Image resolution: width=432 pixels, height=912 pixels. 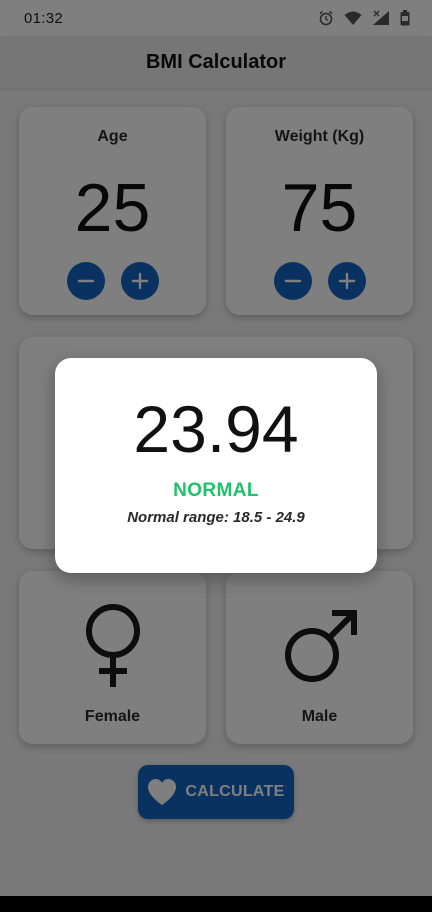 I want to click on navigation-bar, so click(x=216, y=904).